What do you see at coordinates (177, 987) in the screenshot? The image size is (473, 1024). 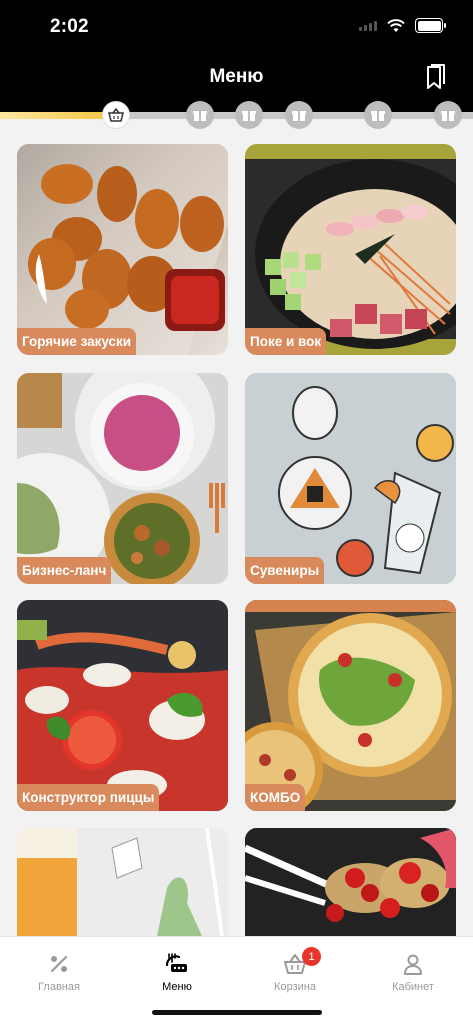 I see `nav-label: Меню` at bounding box center [177, 987].